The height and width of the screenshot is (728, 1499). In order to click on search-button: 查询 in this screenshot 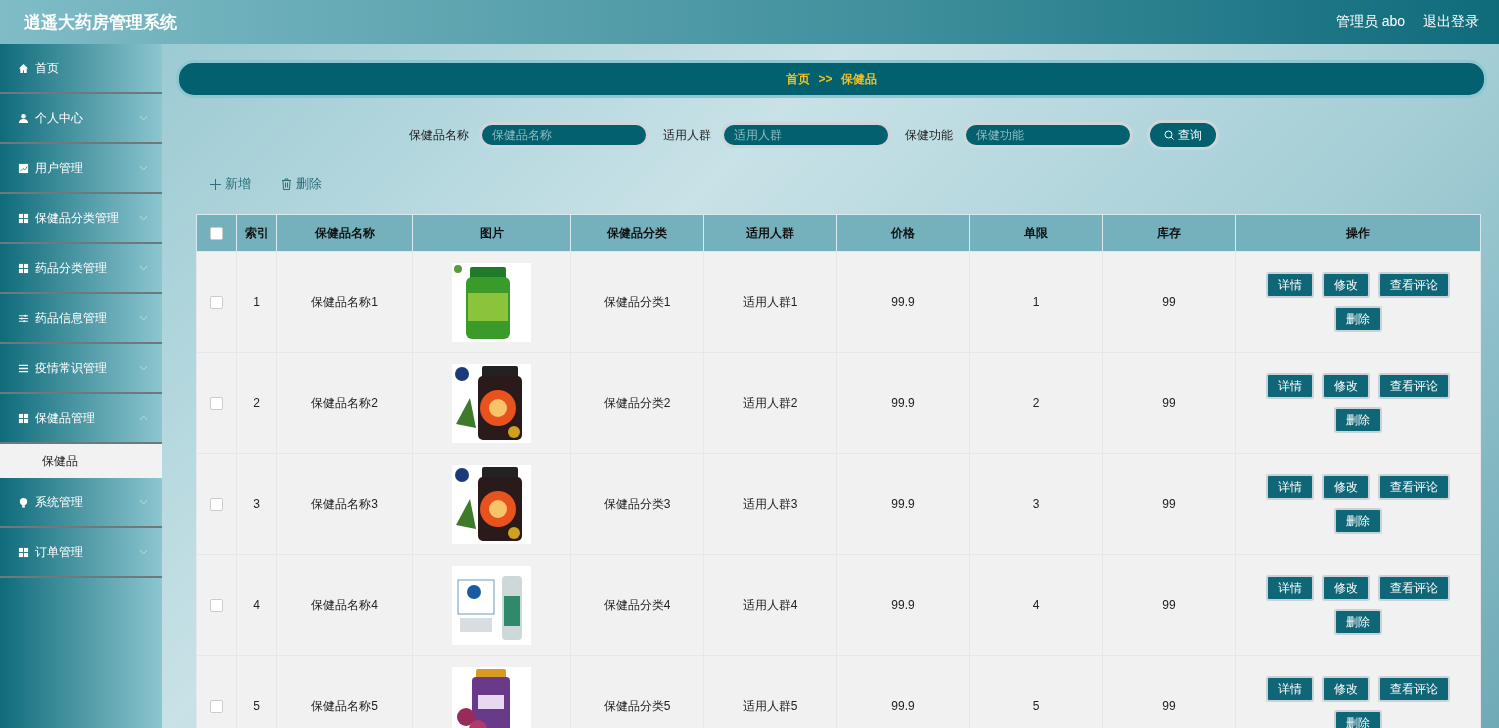, I will do `click(1182, 135)`.